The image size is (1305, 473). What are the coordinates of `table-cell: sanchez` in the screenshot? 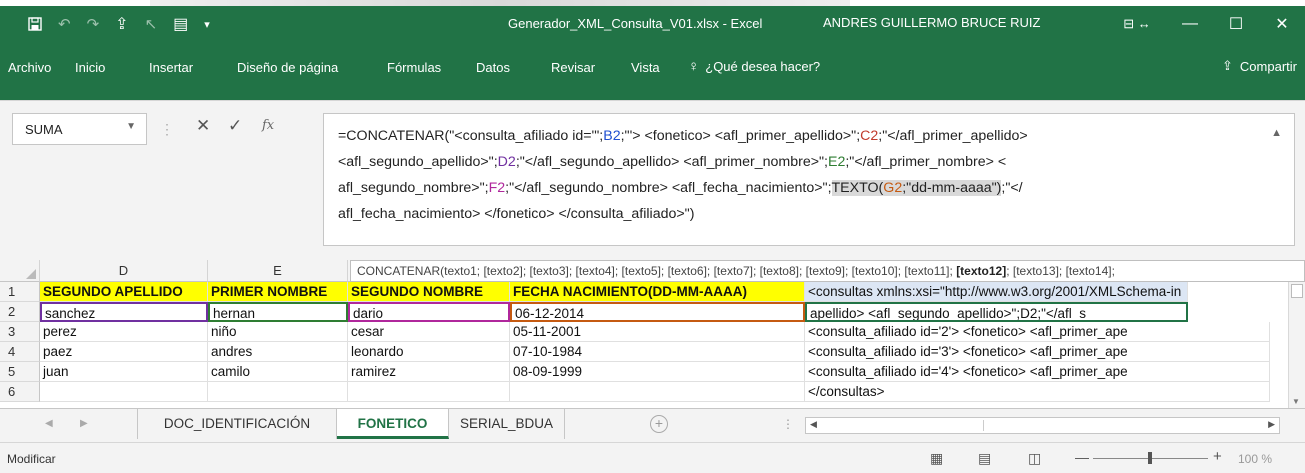 It's located at (124, 312).